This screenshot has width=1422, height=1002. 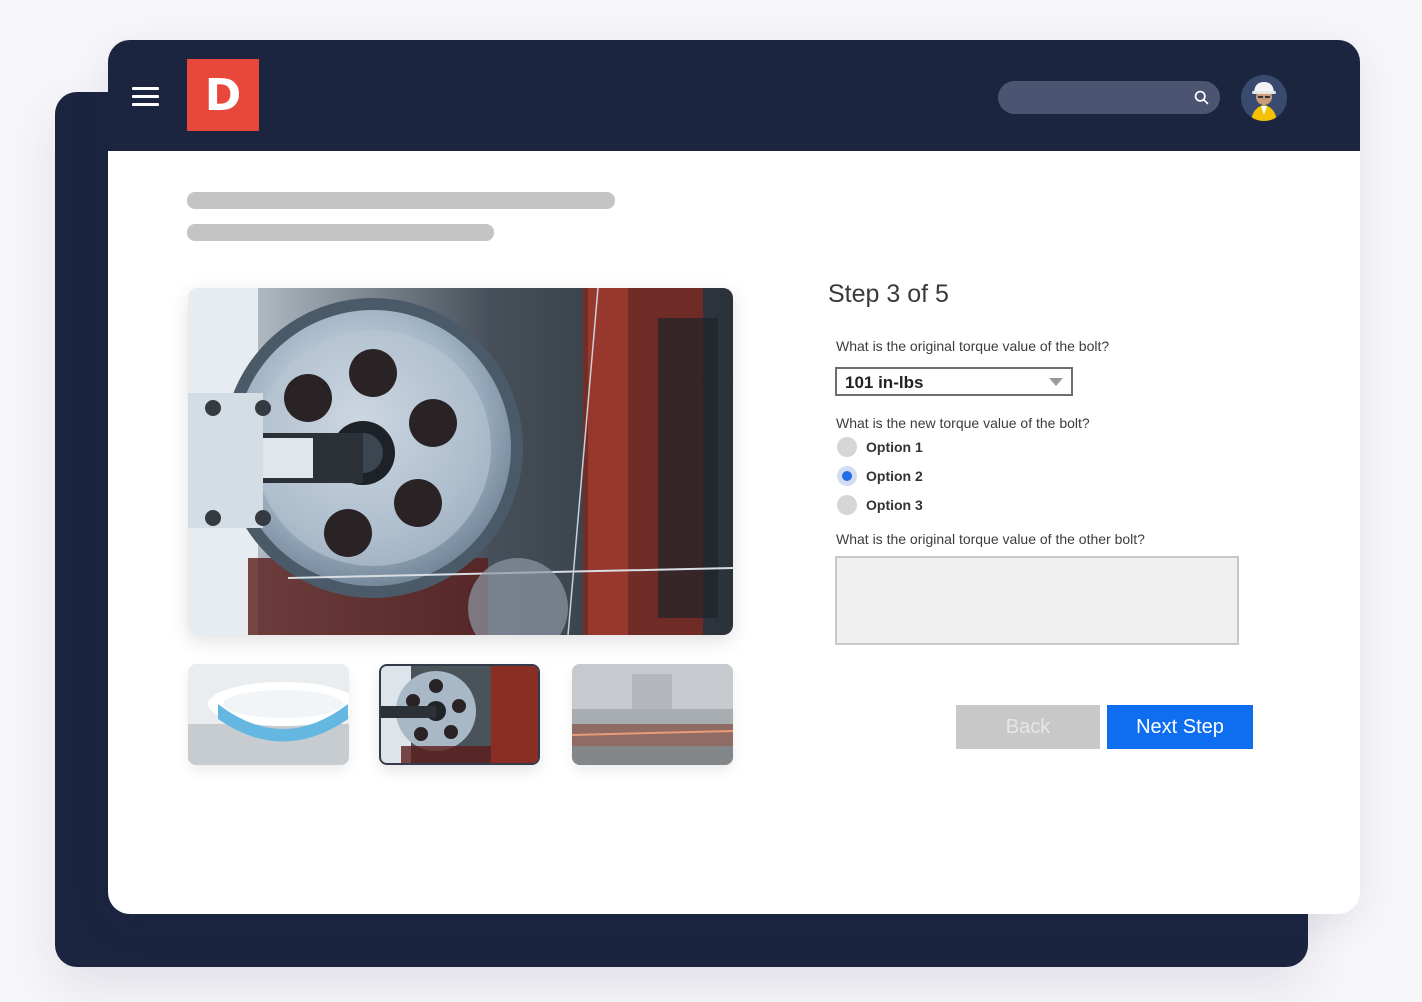 What do you see at coordinates (460, 461) in the screenshot?
I see `main-machine-image` at bounding box center [460, 461].